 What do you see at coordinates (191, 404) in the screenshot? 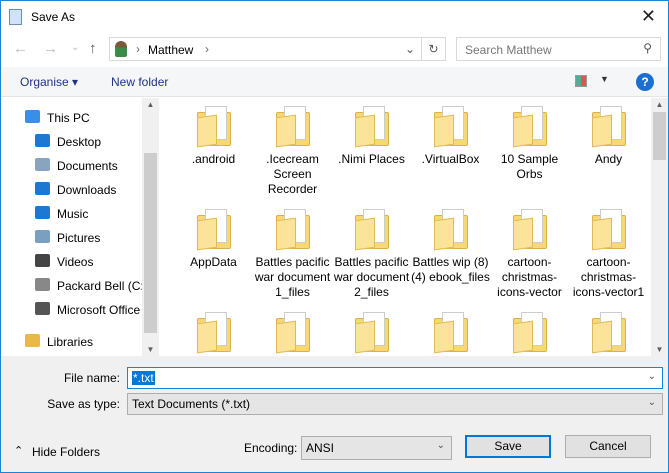
I see `save-type-value: Text Documents (*.txt)` at bounding box center [191, 404].